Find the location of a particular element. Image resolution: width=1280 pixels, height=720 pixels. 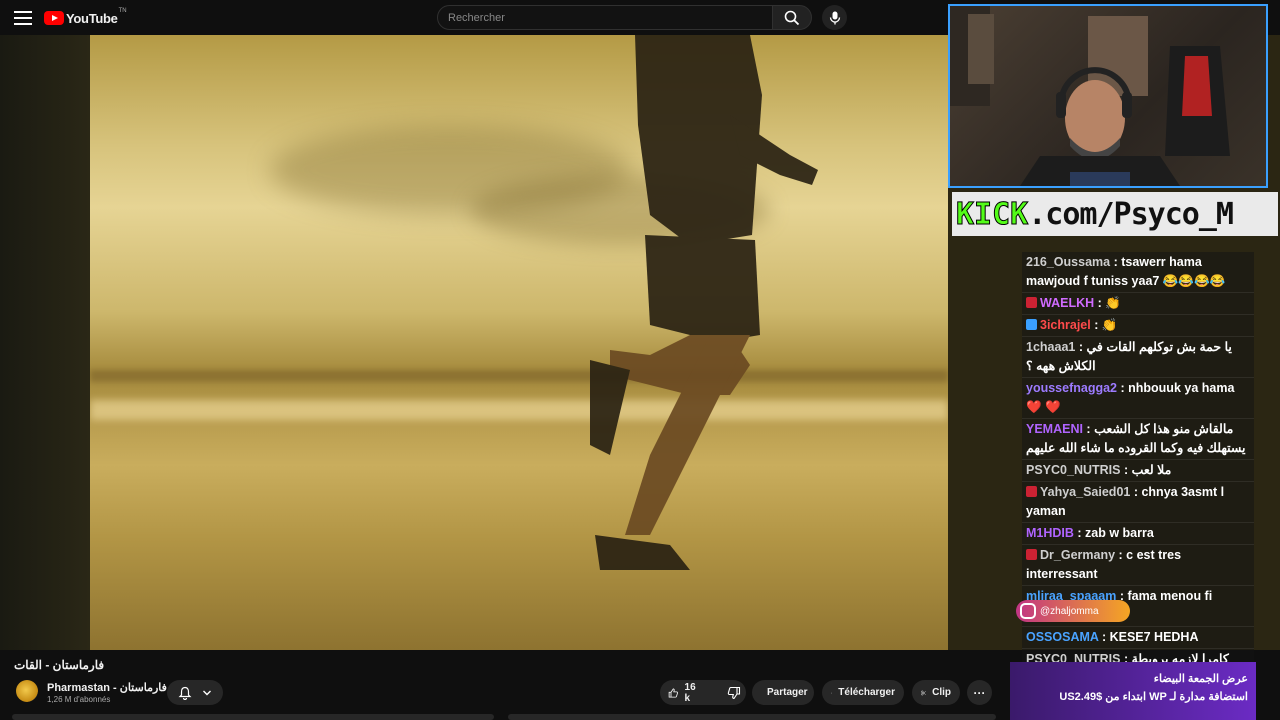

chat-username: 216_Oussama is located at coordinates (1068, 262).